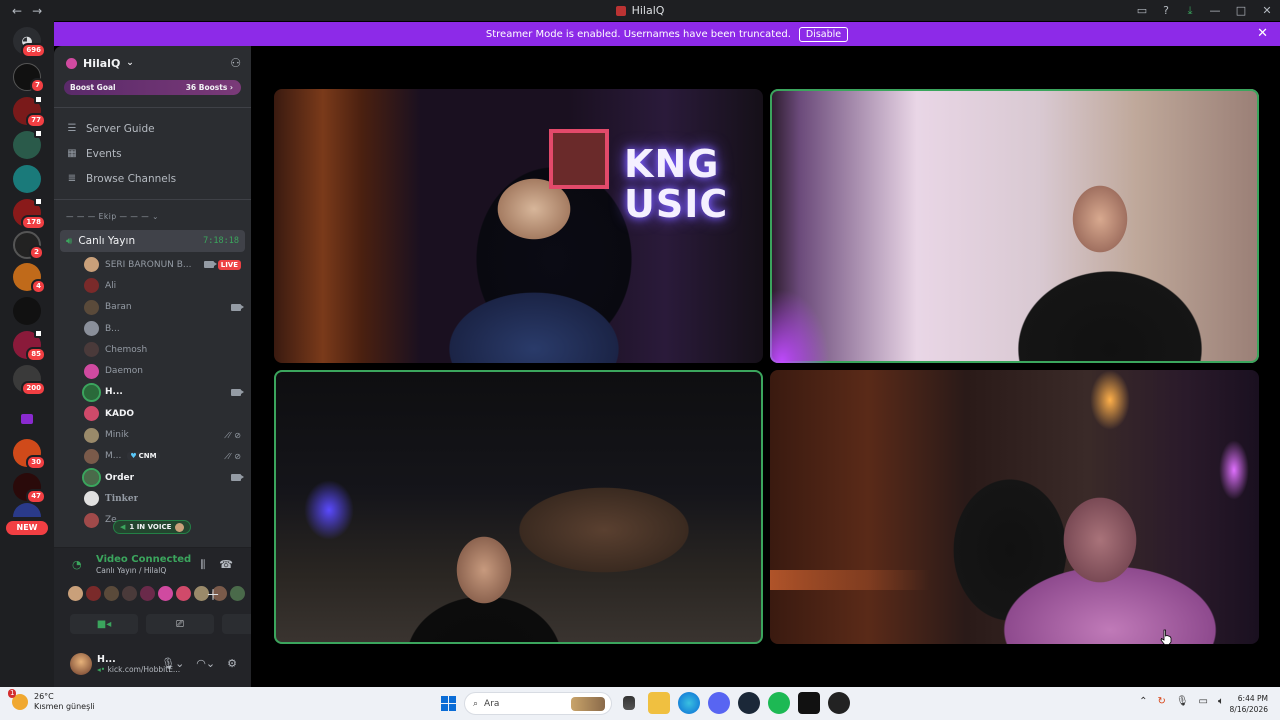  What do you see at coordinates (143, 559) in the screenshot?
I see `voice-status: Video Connected` at bounding box center [143, 559].